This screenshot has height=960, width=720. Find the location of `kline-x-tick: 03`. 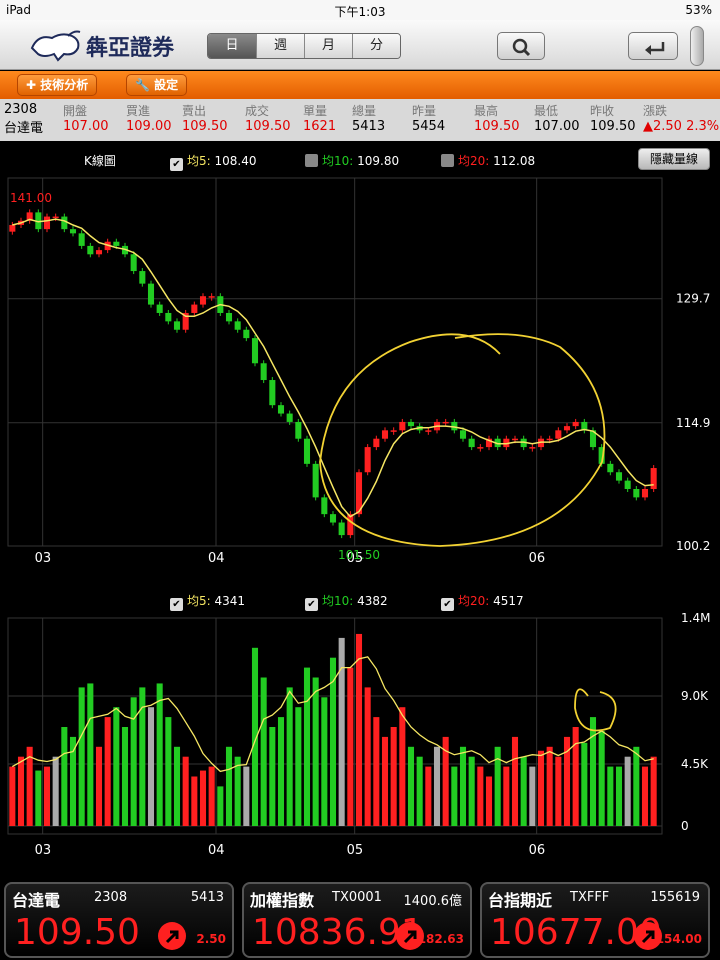

kline-x-tick: 03 is located at coordinates (43, 558).